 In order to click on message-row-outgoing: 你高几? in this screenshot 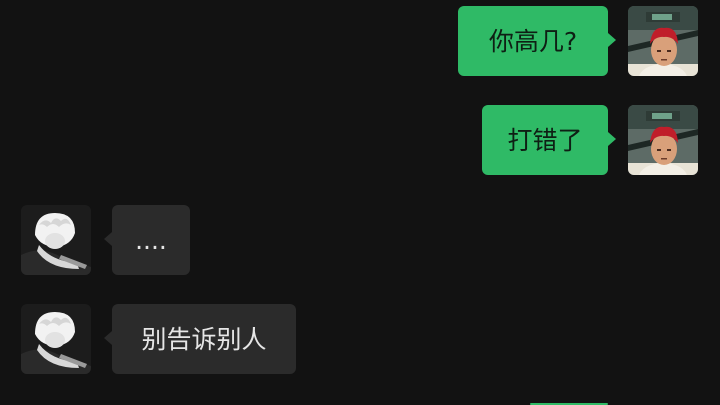, I will do `click(578, 41)`.